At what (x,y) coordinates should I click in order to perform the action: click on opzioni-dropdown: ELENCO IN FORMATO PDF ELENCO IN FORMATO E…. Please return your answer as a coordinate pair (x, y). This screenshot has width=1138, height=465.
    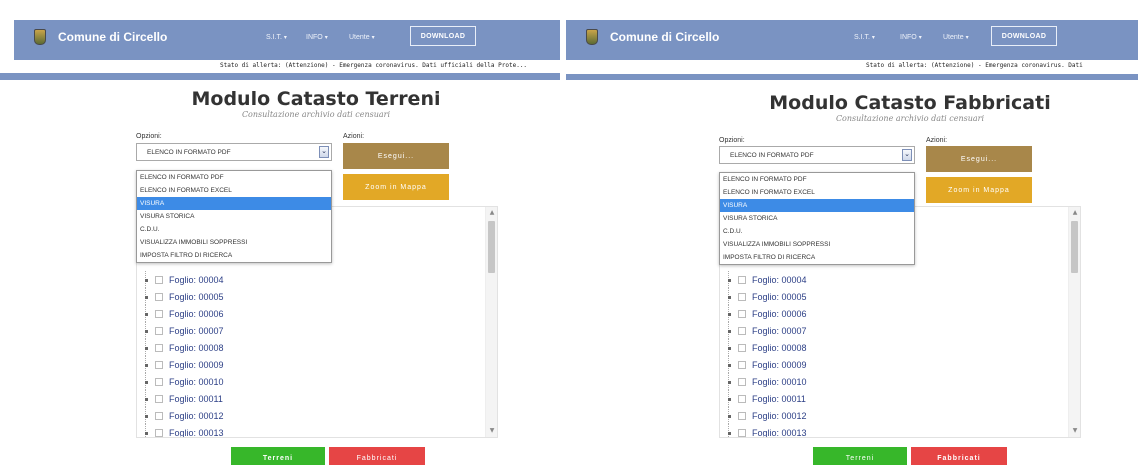
    Looking at the image, I should click on (817, 218).